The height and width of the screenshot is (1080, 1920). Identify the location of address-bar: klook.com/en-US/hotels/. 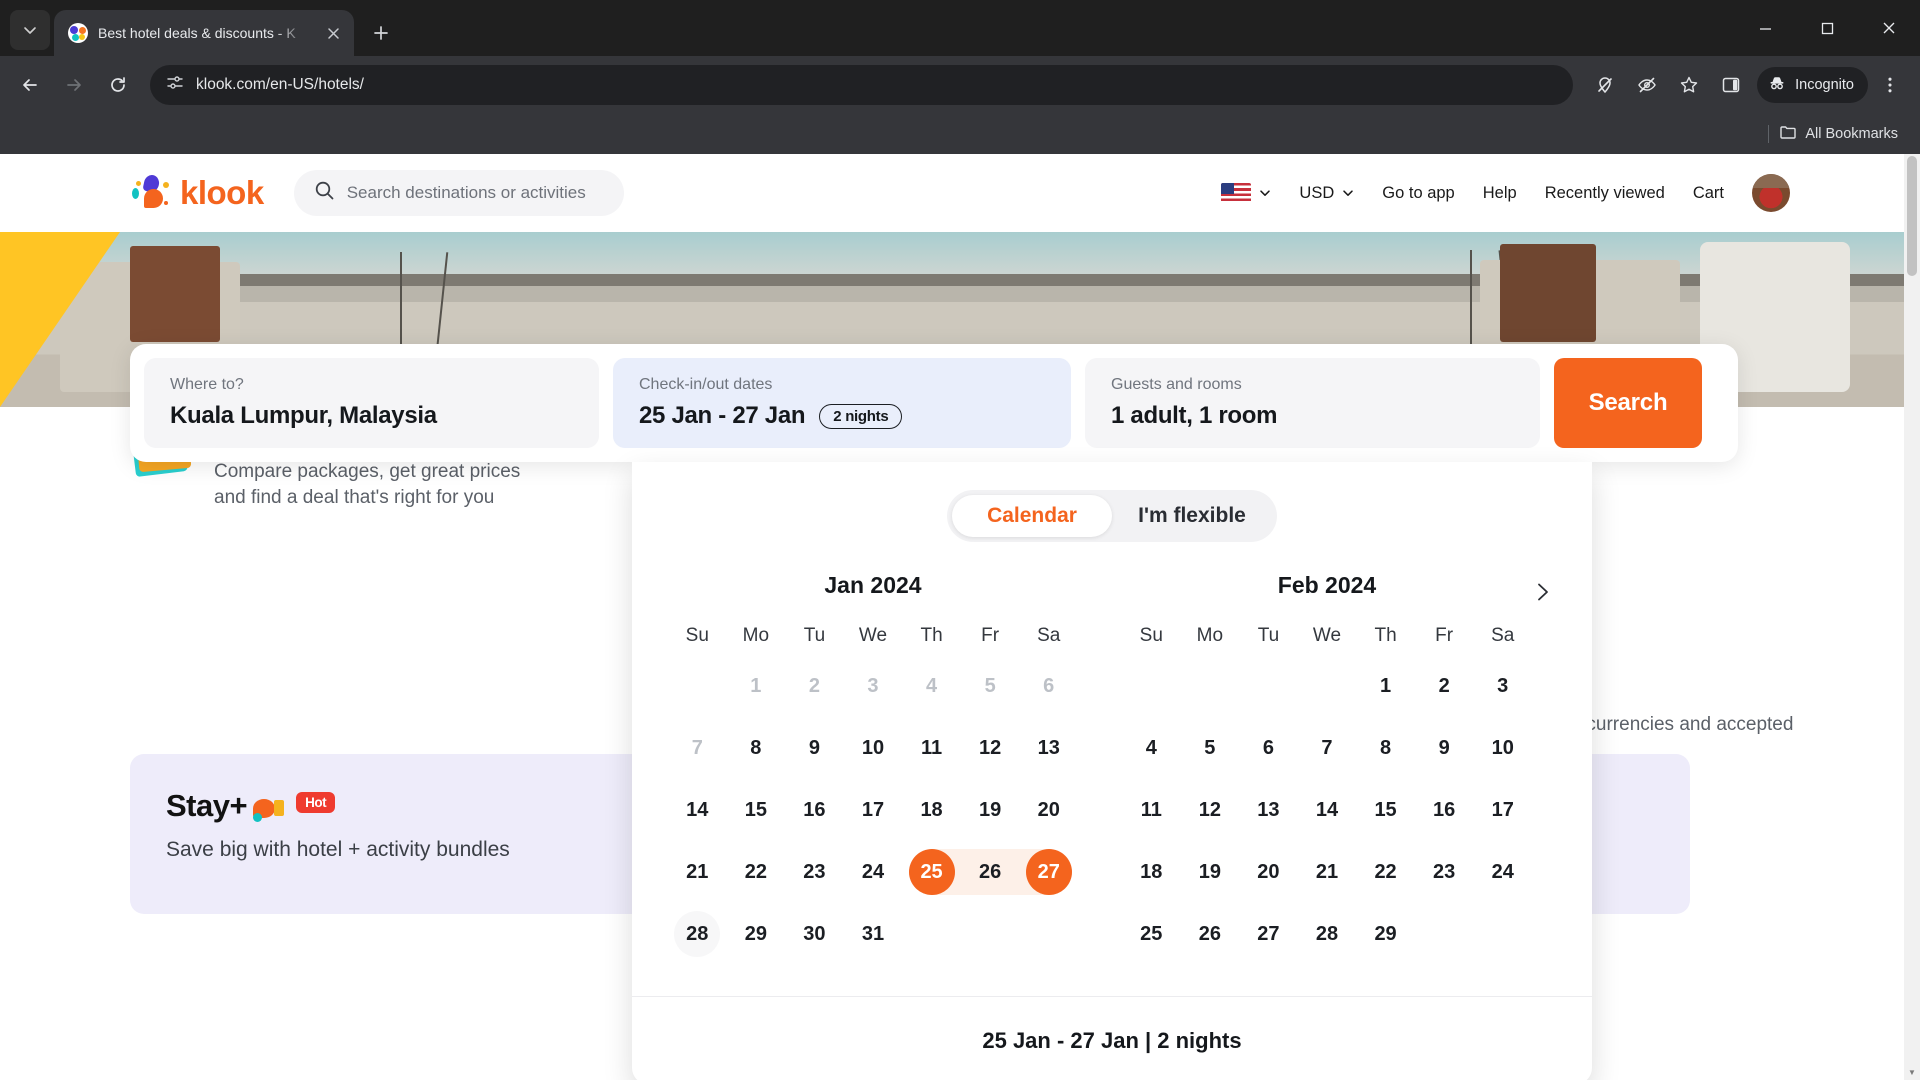
(862, 85).